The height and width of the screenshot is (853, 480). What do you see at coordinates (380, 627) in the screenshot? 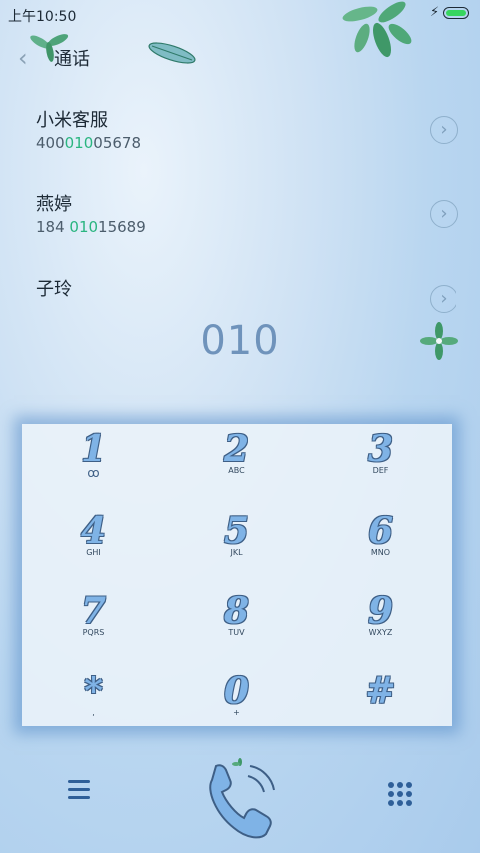
I see `key-9: 9 WXYZ` at bounding box center [380, 627].